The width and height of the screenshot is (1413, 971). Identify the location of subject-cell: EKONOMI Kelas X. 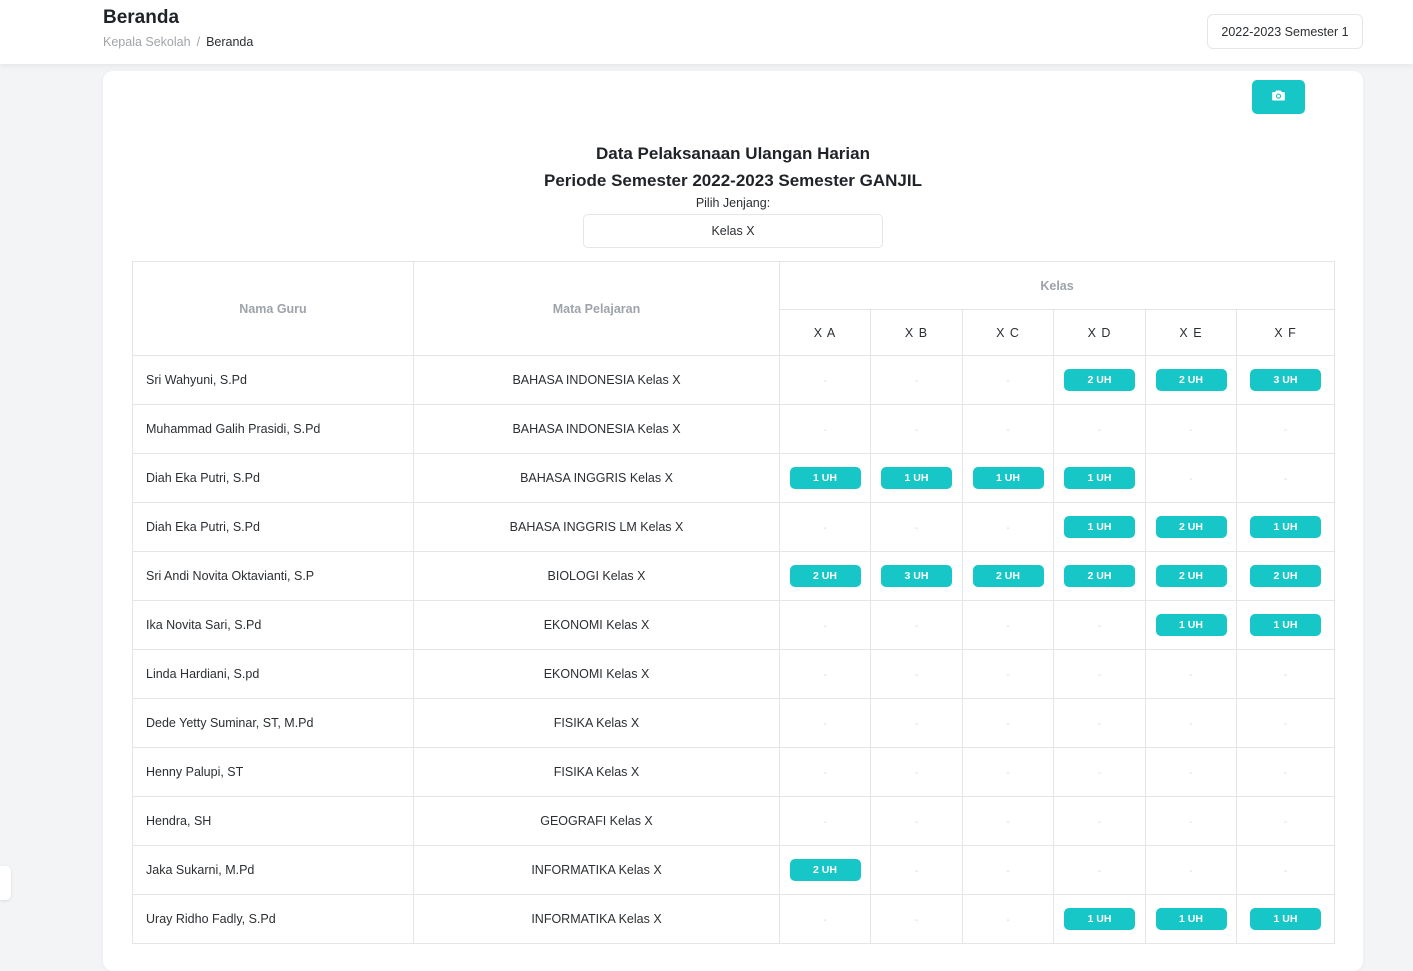
(596, 674).